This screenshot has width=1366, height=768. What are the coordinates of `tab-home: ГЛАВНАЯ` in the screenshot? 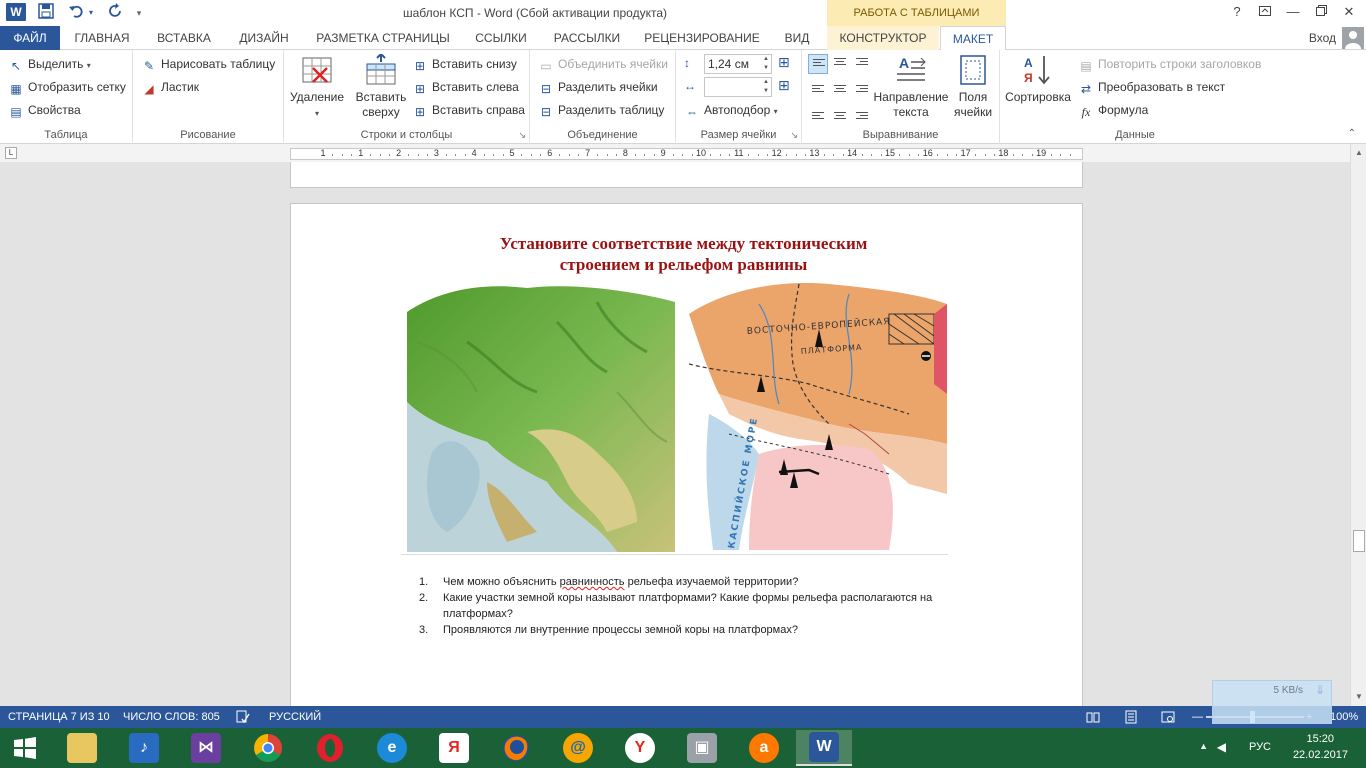 It's located at (102, 38).